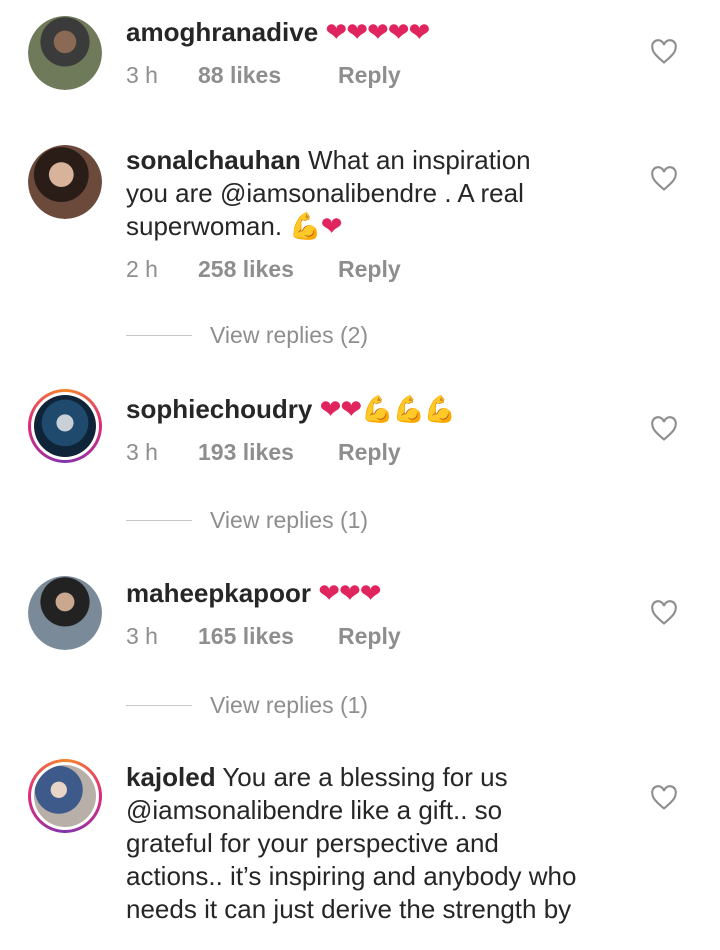 Image resolution: width=720 pixels, height=950 pixels. I want to click on flexed-biceps-emoji: 💪, so click(305, 227).